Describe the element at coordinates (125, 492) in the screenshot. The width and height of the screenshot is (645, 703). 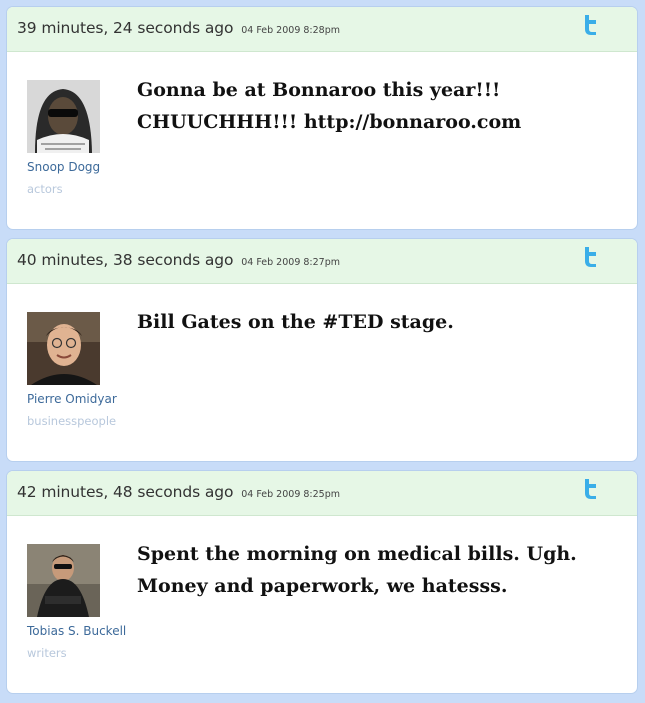
I see `relative-time-text: 42 minutes, 48 seconds ago` at that location.